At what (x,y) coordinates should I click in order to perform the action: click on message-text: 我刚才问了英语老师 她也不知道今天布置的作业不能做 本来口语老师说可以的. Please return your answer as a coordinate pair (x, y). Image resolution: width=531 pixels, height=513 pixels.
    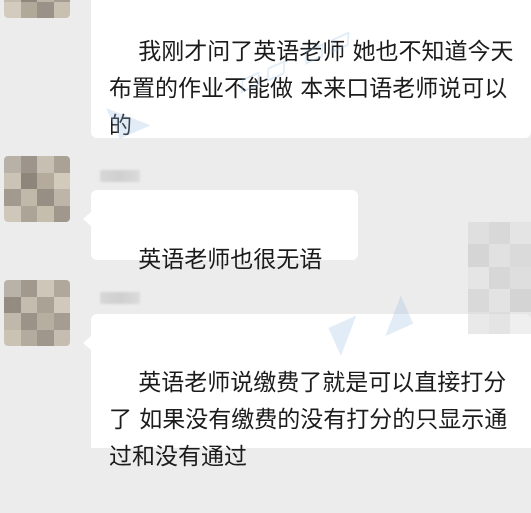
    Looking at the image, I should click on (311, 89).